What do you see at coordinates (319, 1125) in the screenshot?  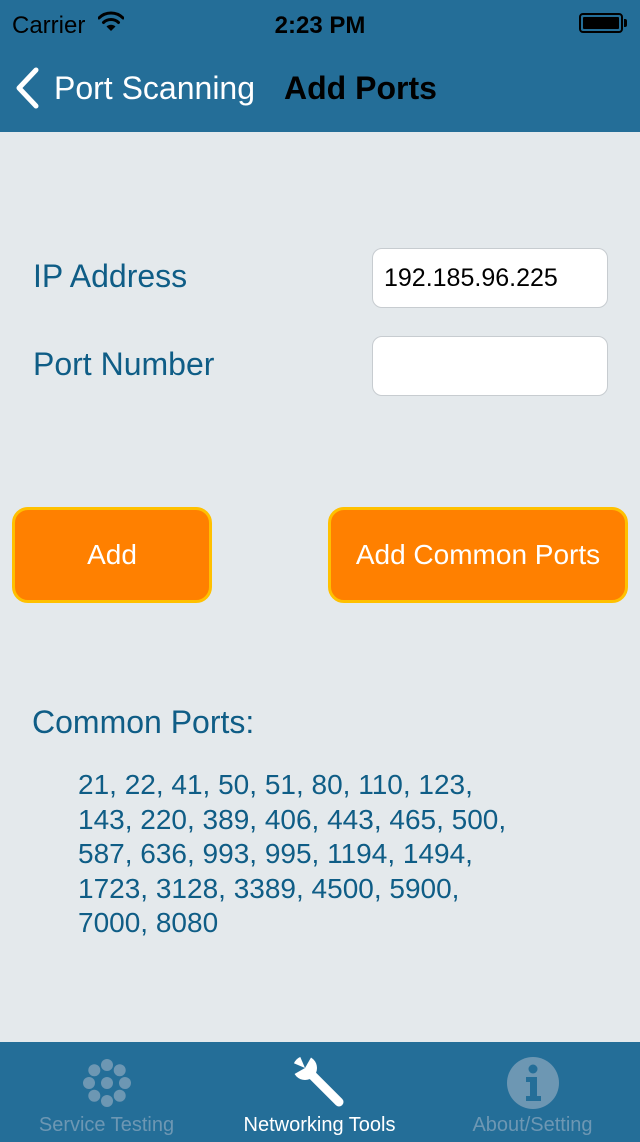 I see `tab-label: Networking Tools` at bounding box center [319, 1125].